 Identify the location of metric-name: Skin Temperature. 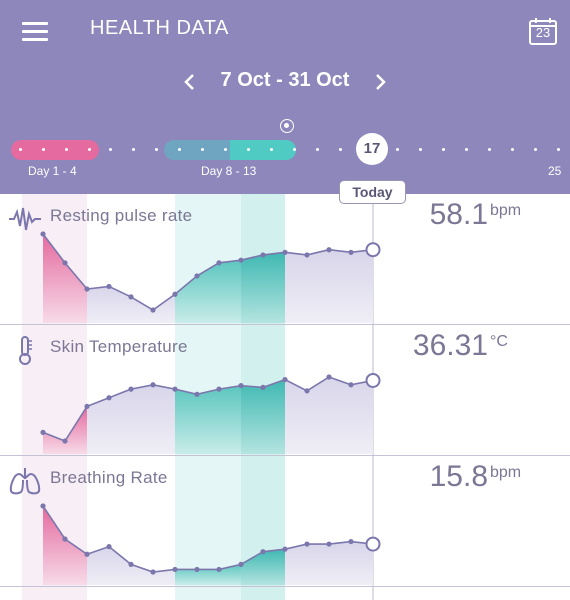
(119, 346).